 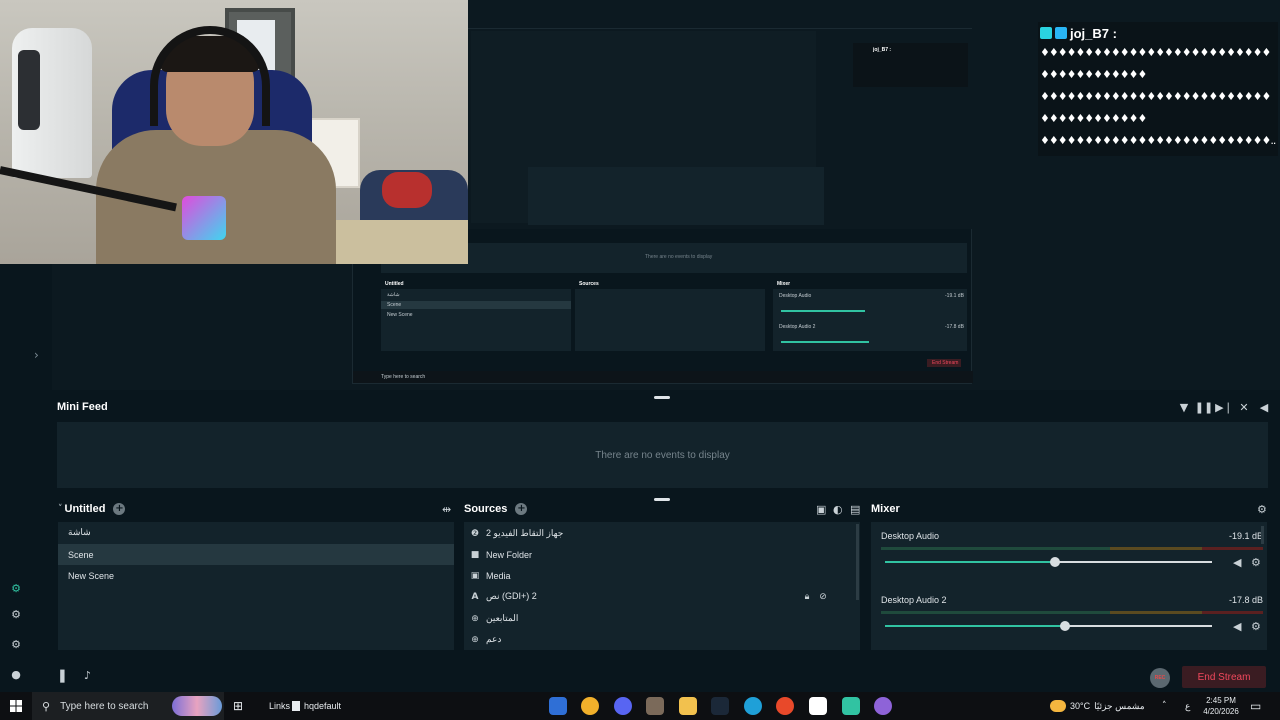 I want to click on scenes-list: شاشة Scene New Scene, so click(x=256, y=586).